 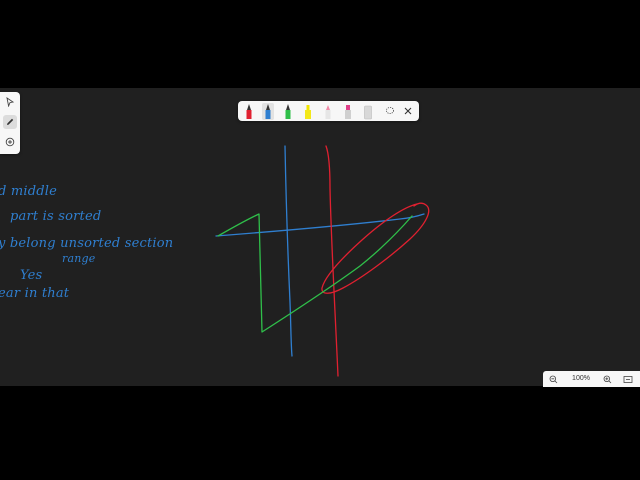 I want to click on zoom-out-icon, so click(x=553, y=379).